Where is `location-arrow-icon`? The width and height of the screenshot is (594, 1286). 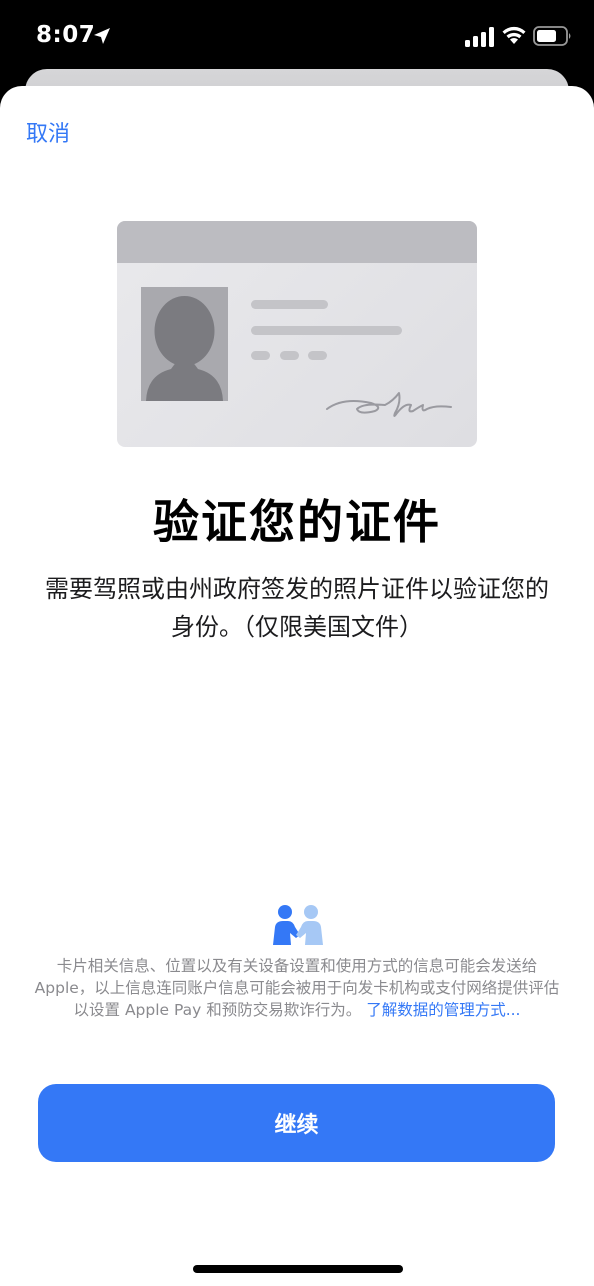 location-arrow-icon is located at coordinates (102, 36).